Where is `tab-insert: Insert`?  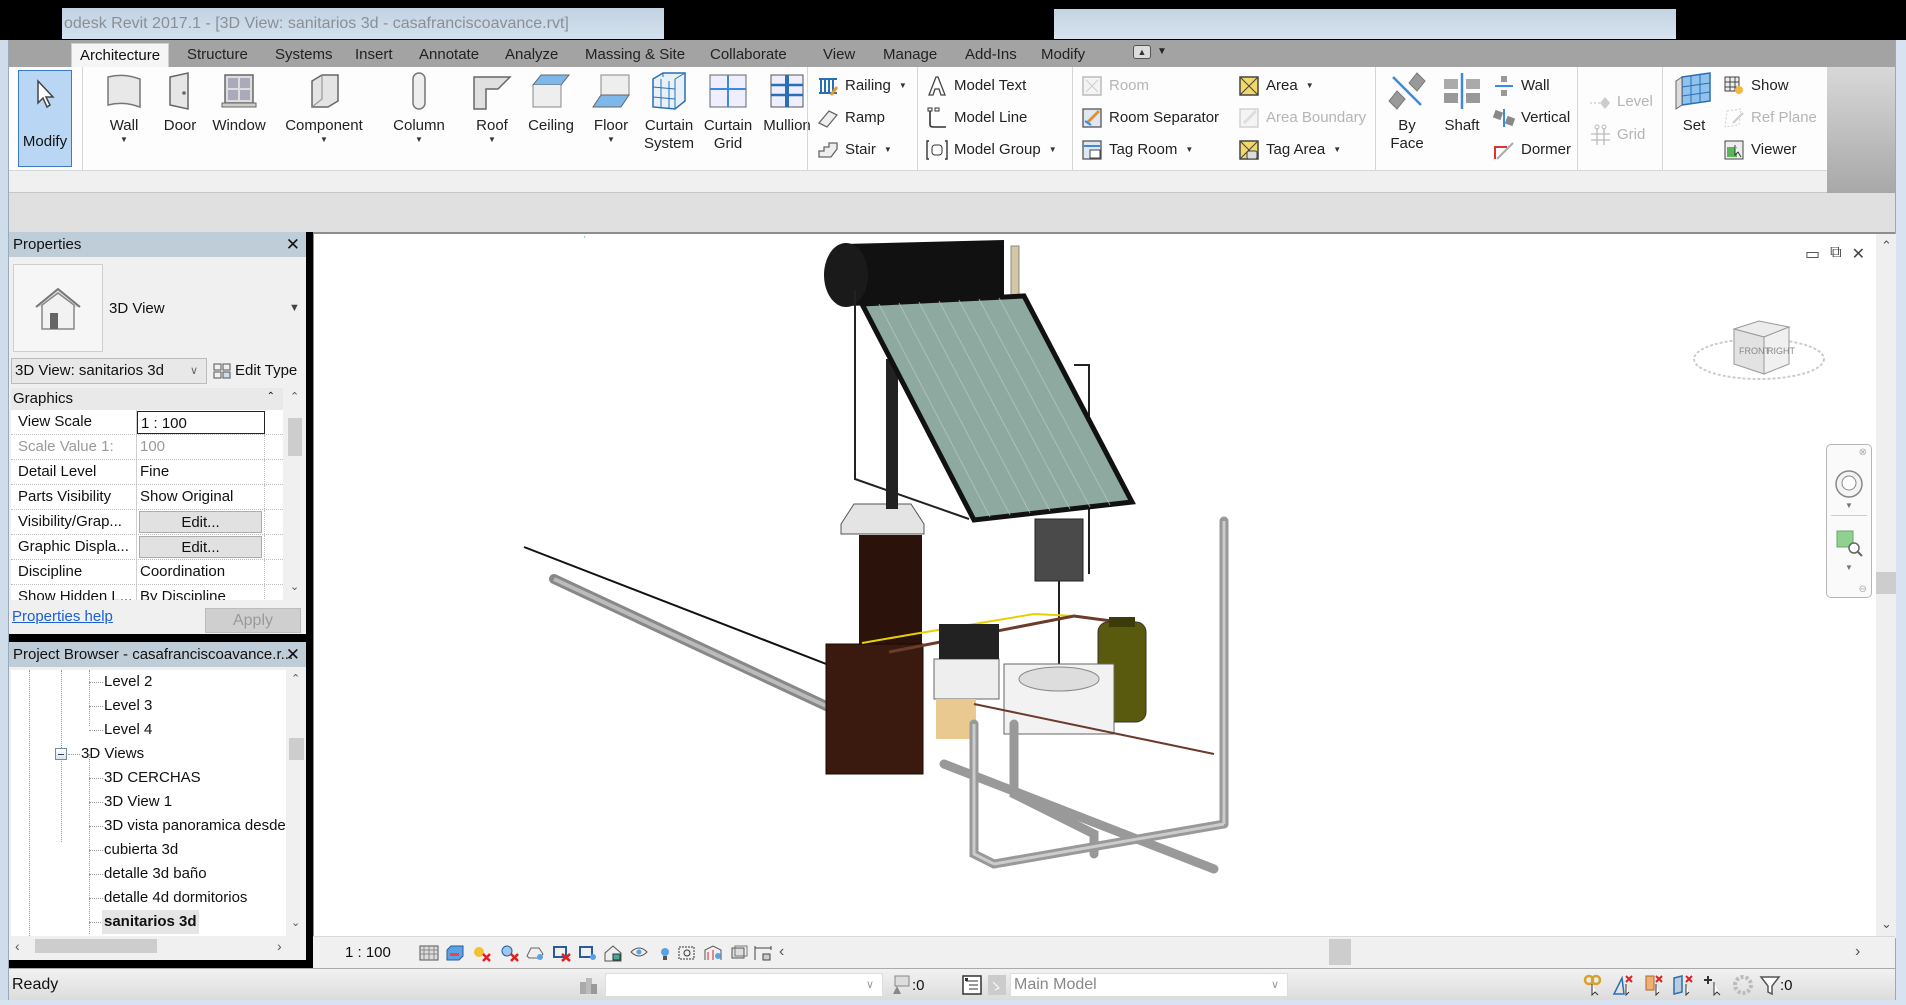 tab-insert: Insert is located at coordinates (374, 55).